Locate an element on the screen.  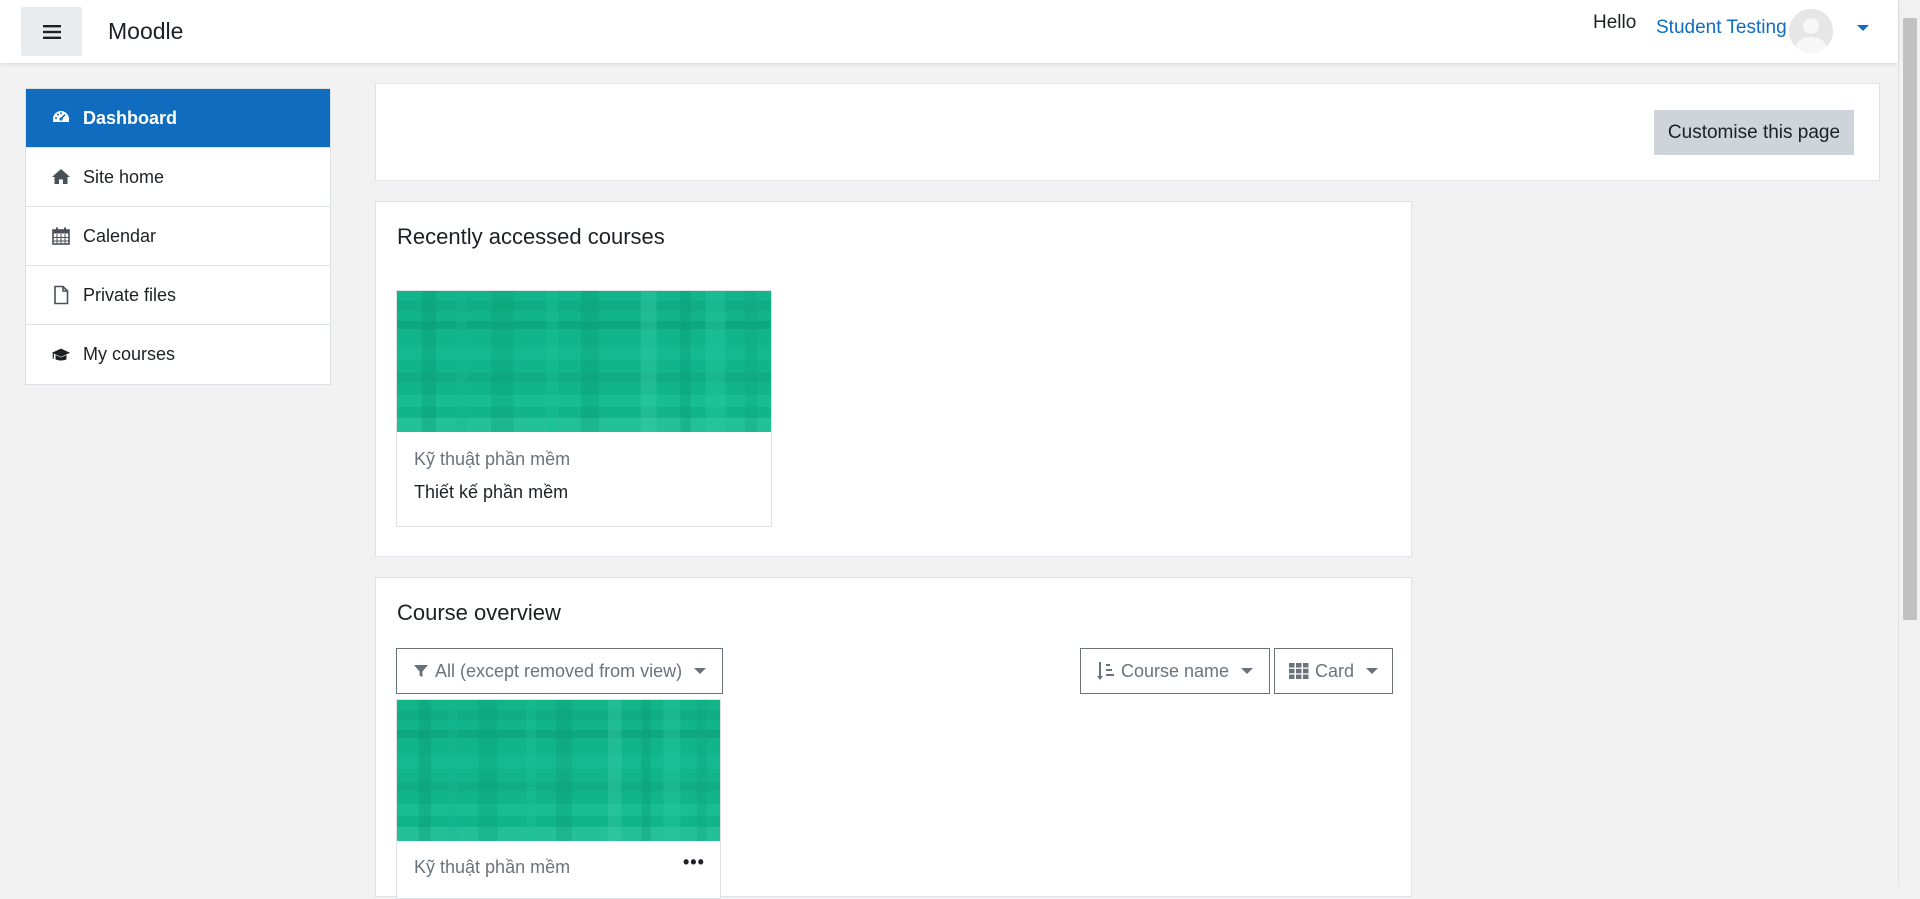
filter-label: All (except removed from view) is located at coordinates (559, 670).